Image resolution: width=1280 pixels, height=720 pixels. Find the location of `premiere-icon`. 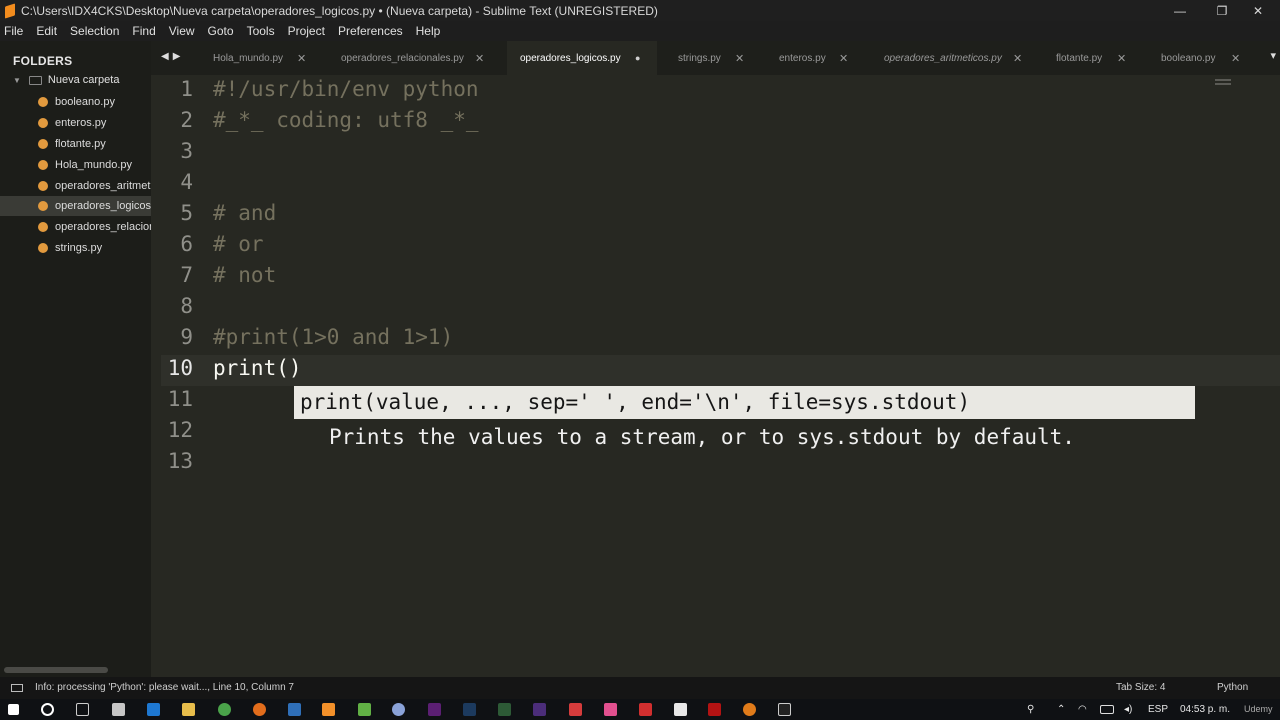

premiere-icon is located at coordinates (434, 709).